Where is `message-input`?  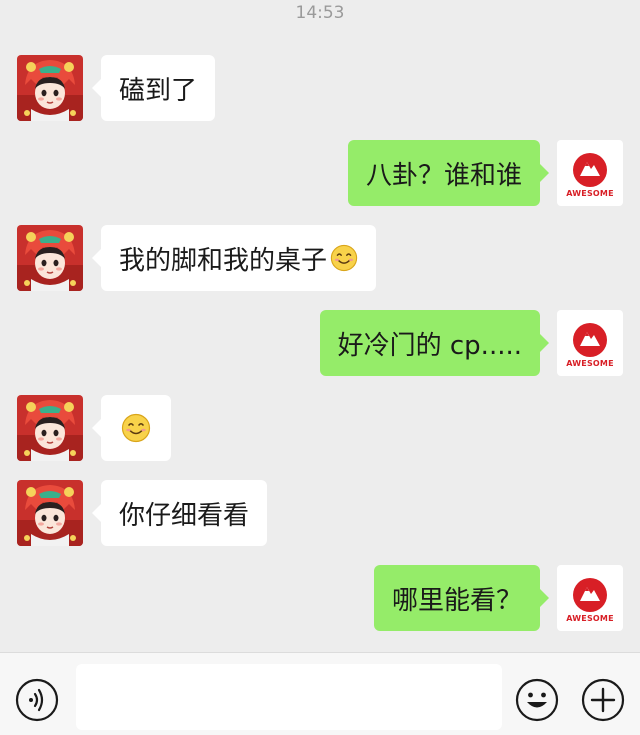
message-input is located at coordinates (289, 697).